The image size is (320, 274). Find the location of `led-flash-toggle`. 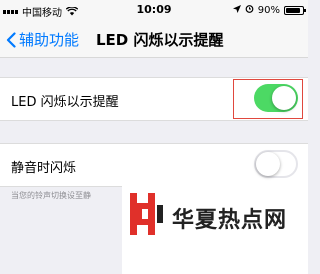

led-flash-toggle is located at coordinates (276, 98).